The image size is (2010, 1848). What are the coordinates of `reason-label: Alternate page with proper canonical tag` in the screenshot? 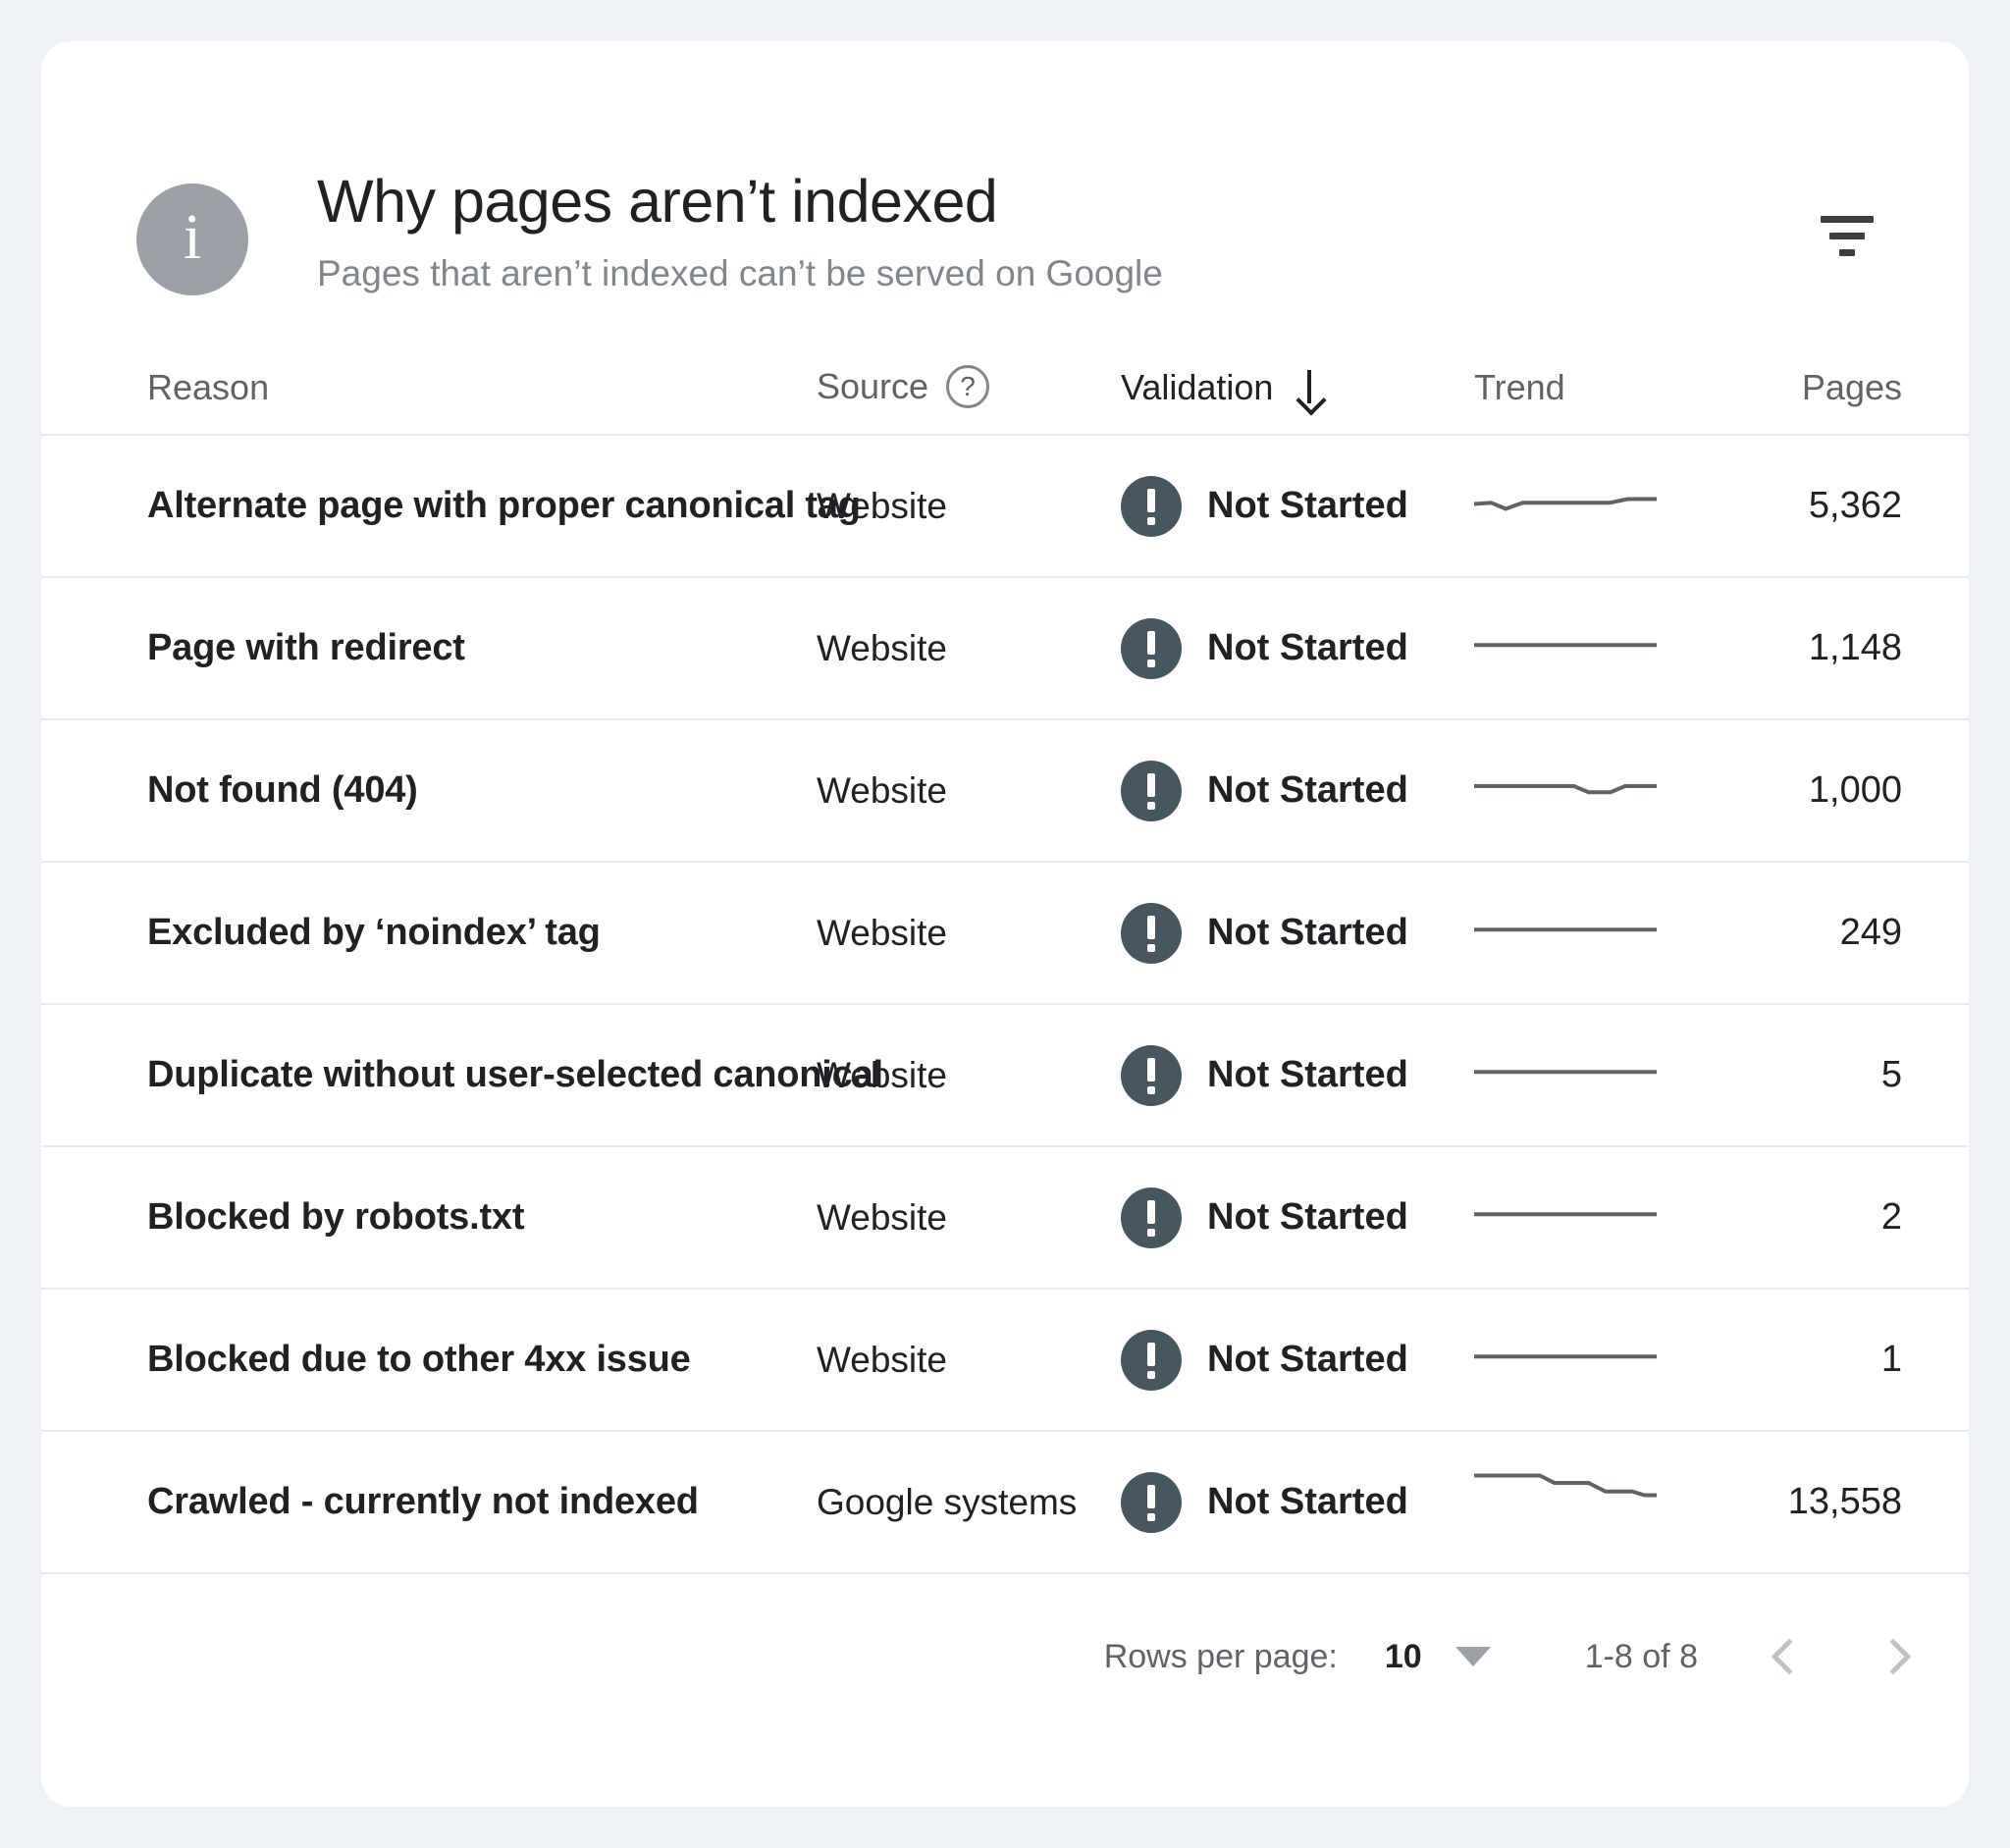 It's located at (504, 506).